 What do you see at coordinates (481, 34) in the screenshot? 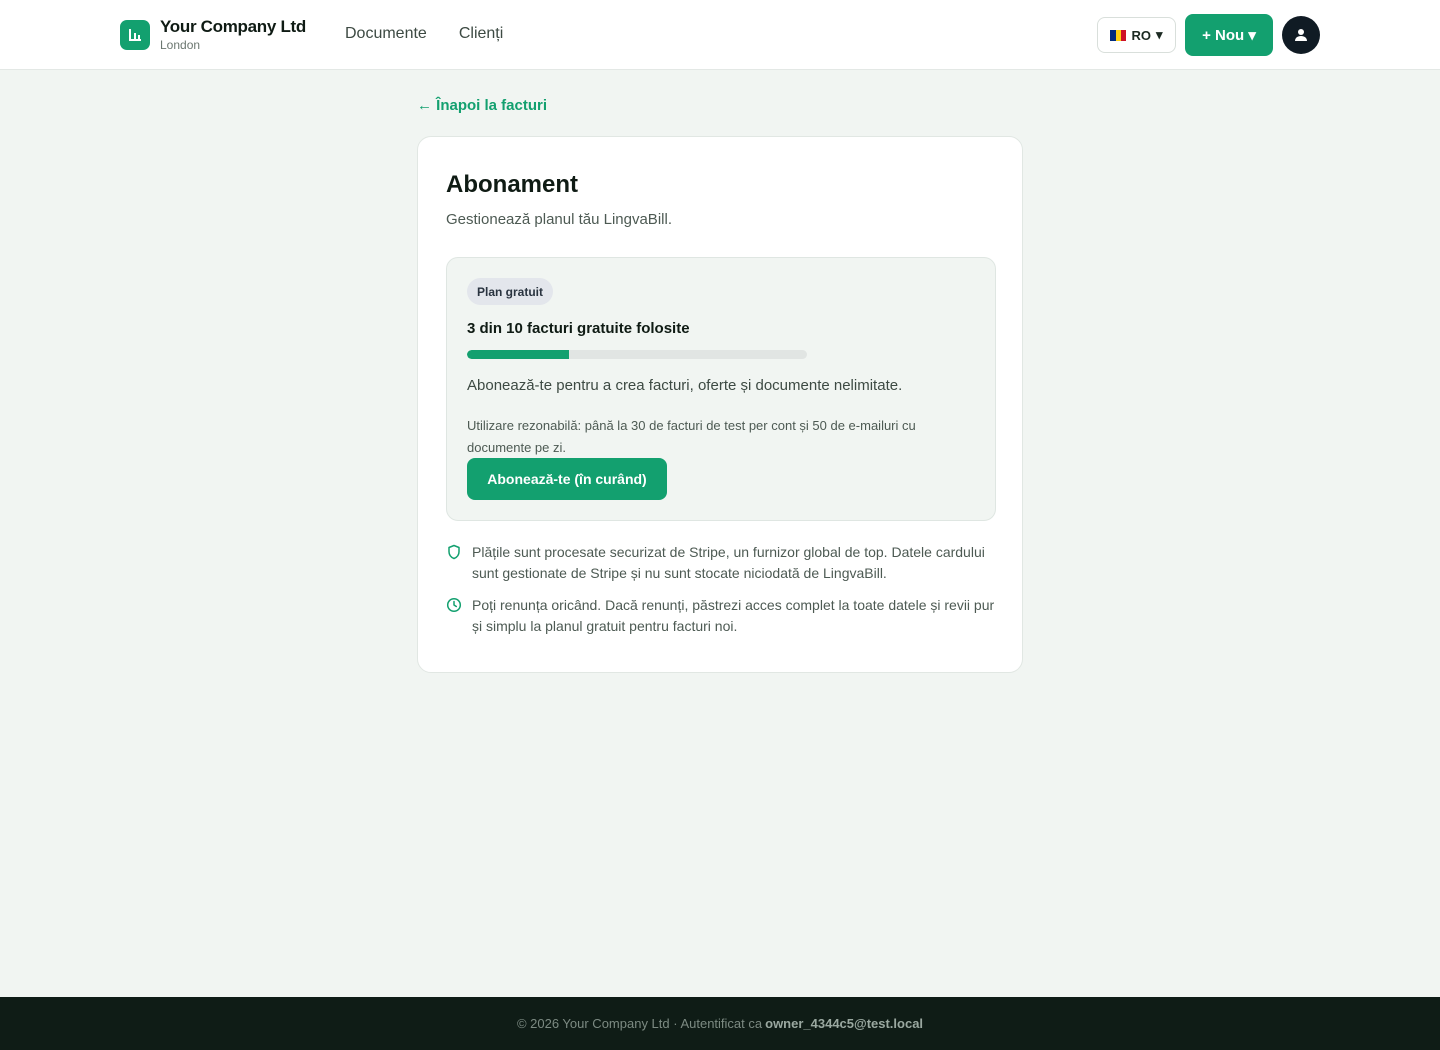
I see `nav-clients: Clienți` at bounding box center [481, 34].